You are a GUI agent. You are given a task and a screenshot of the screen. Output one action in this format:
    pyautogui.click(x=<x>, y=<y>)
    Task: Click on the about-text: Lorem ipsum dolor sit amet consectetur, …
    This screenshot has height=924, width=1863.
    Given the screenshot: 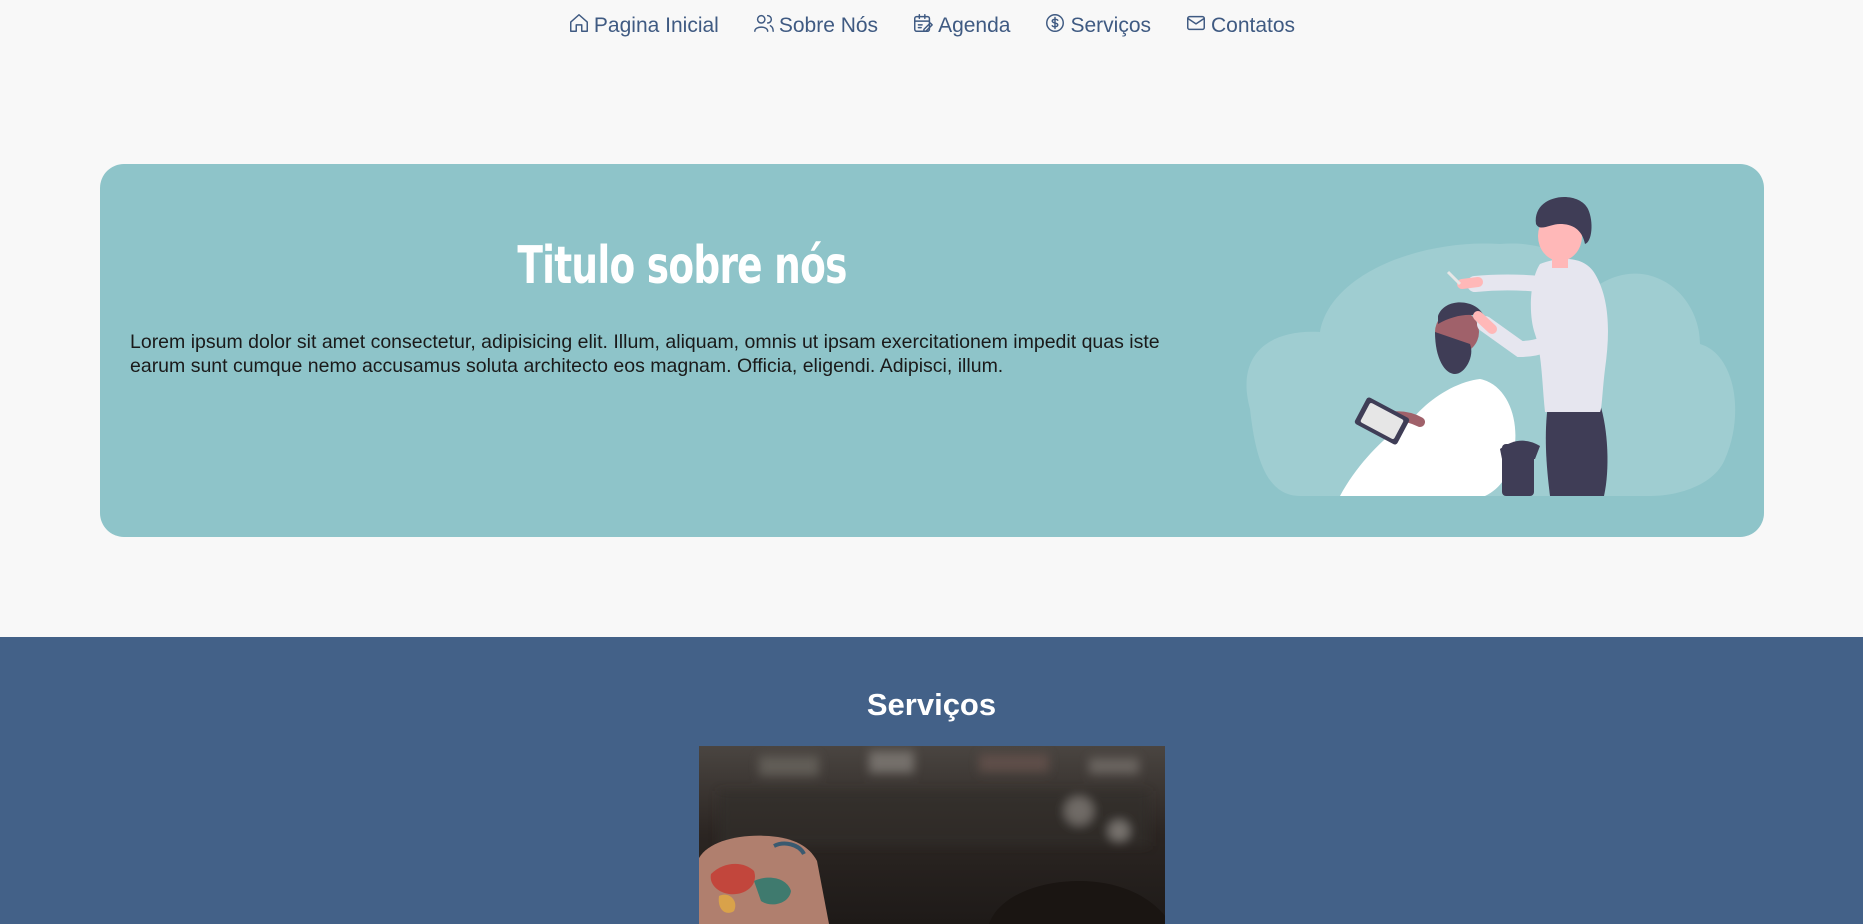 What is the action you would take?
    pyautogui.click(x=645, y=354)
    